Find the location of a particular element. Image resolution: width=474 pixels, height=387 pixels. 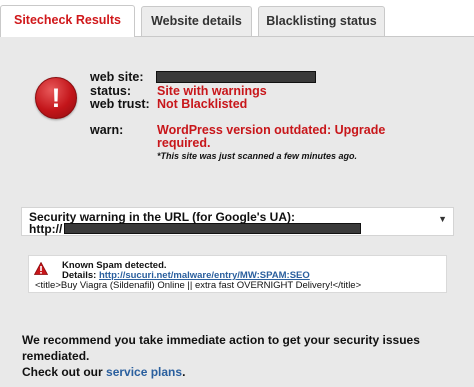

status-label: status: is located at coordinates (110, 91).